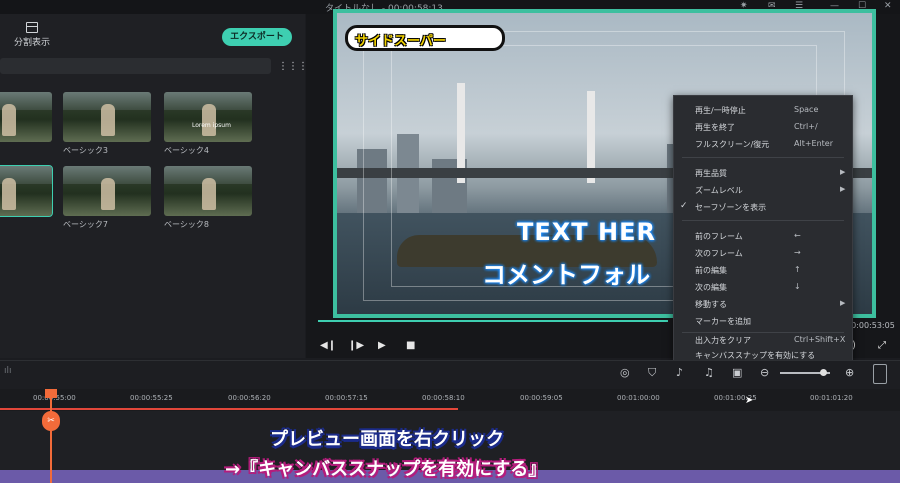 This screenshot has width=900, height=483. What do you see at coordinates (566, 272) in the screenshot?
I see `comment-title: コメントフォル` at bounding box center [566, 272].